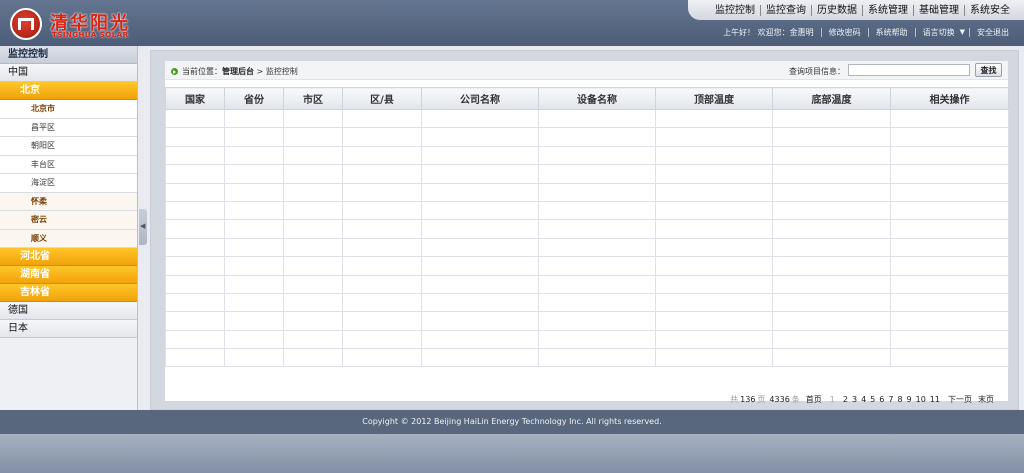 This screenshot has width=1024, height=473. I want to click on toolbar: 当前位置： 管理后台 > 监控控制 查询项目信息： 查找, so click(586, 70).